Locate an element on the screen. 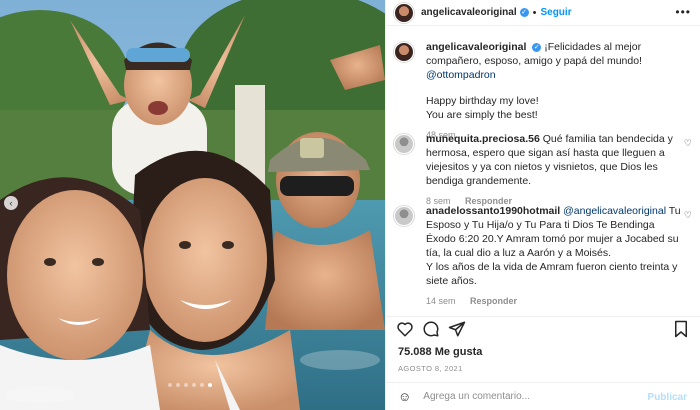 The width and height of the screenshot is (700, 410). comment-icon is located at coordinates (431, 329).